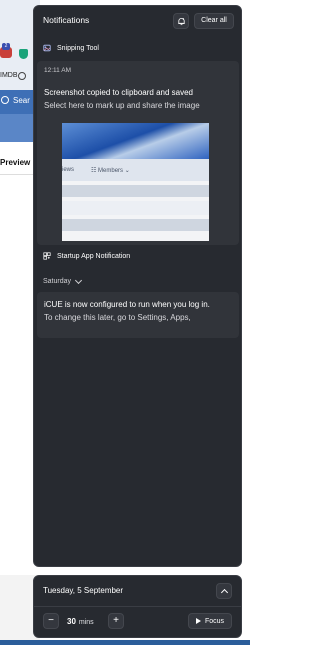 The width and height of the screenshot is (320, 645). Describe the element at coordinates (83, 590) in the screenshot. I see `calendar-date: Tuesday, 5 September` at that location.